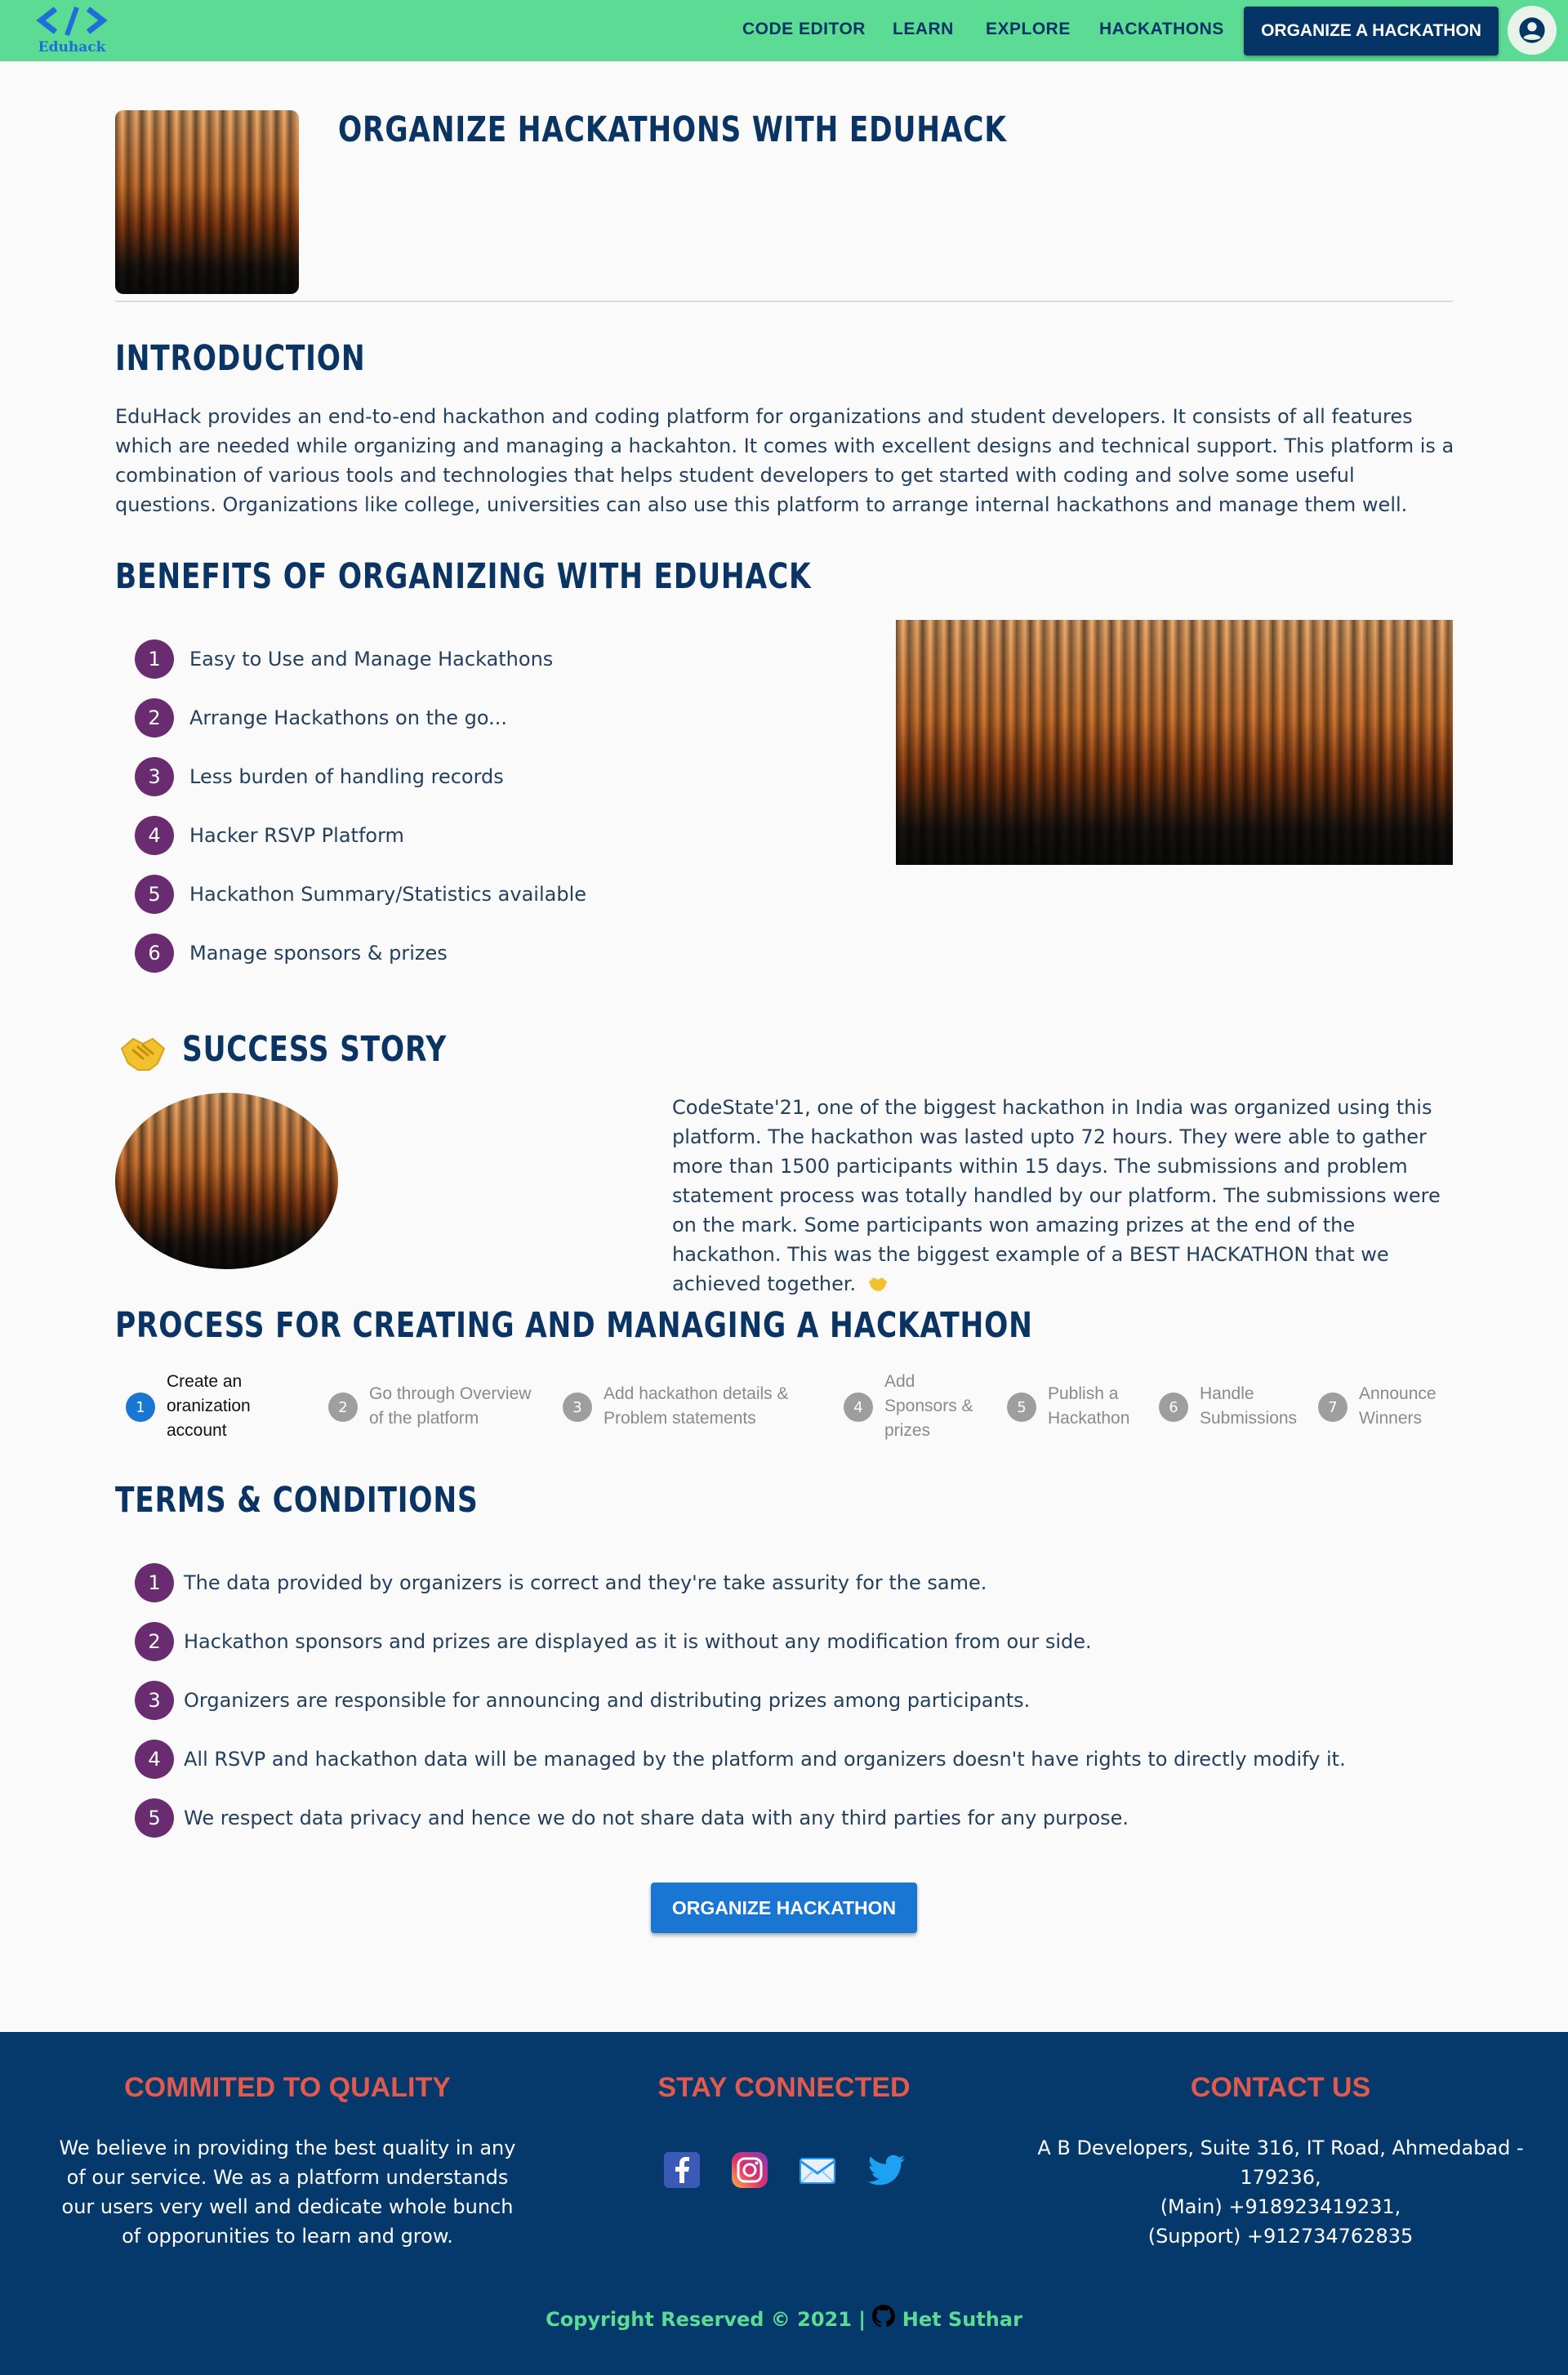 This screenshot has width=1568, height=2375. I want to click on copyright-text: Copyright Reserved © 2021 |, so click(706, 2319).